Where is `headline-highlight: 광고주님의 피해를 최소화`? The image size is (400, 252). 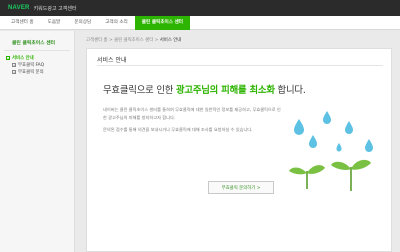
headline-highlight: 광고주님의 피해를 최소화 is located at coordinates (225, 90).